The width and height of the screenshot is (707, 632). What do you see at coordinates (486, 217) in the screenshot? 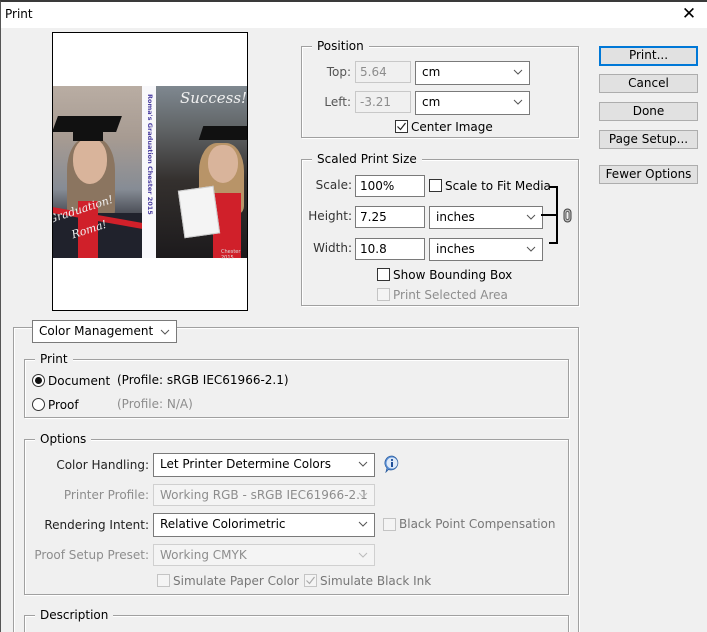
I see `height-unit-select: inches` at bounding box center [486, 217].